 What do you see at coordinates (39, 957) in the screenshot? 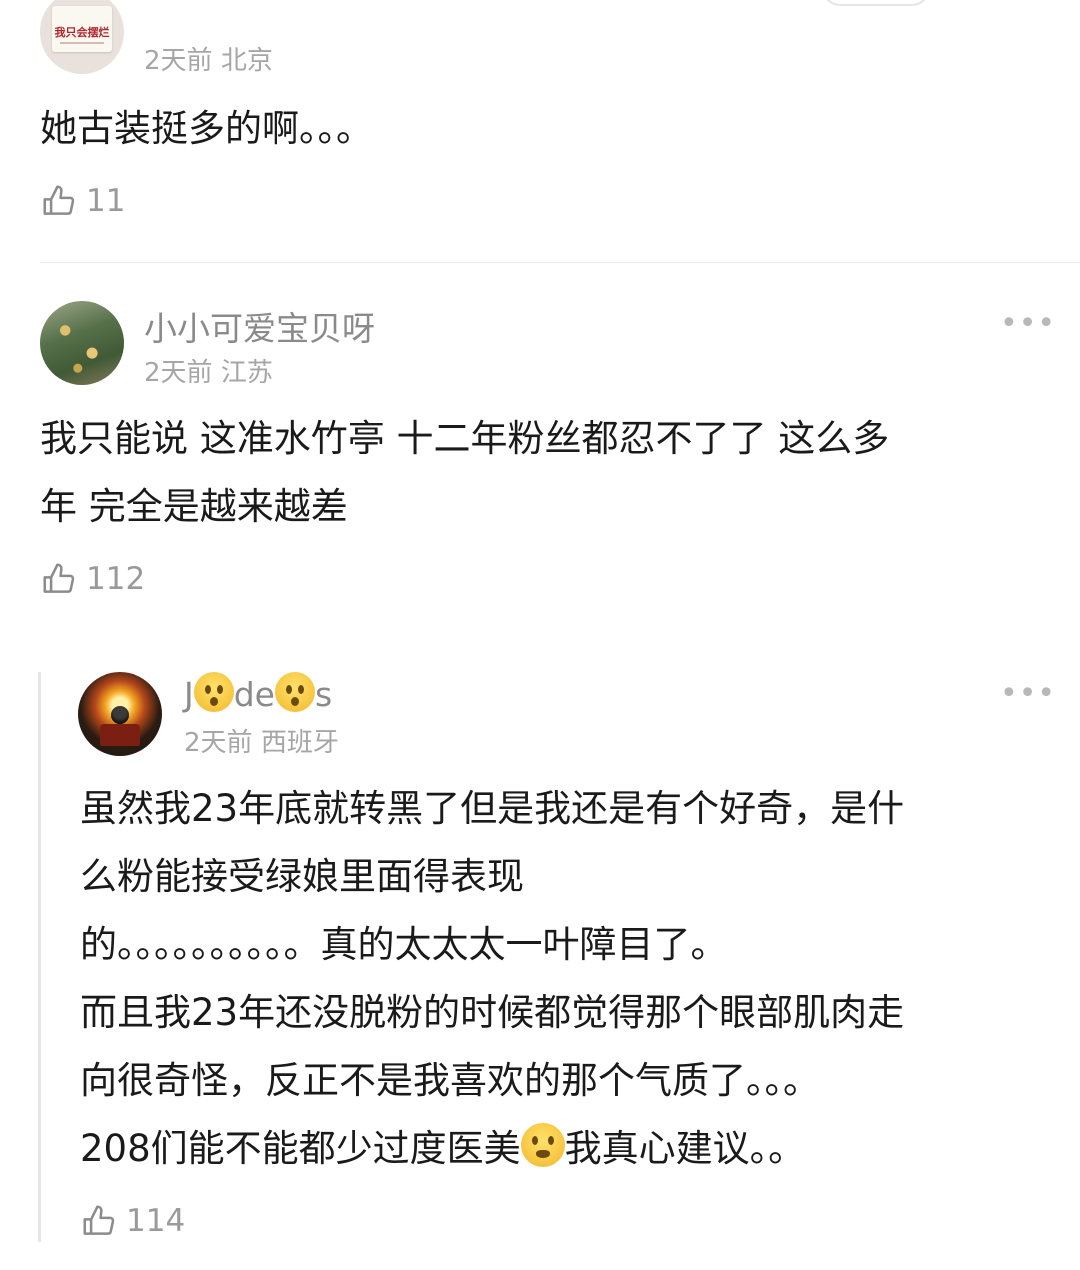
I see `reply-thread-line` at bounding box center [39, 957].